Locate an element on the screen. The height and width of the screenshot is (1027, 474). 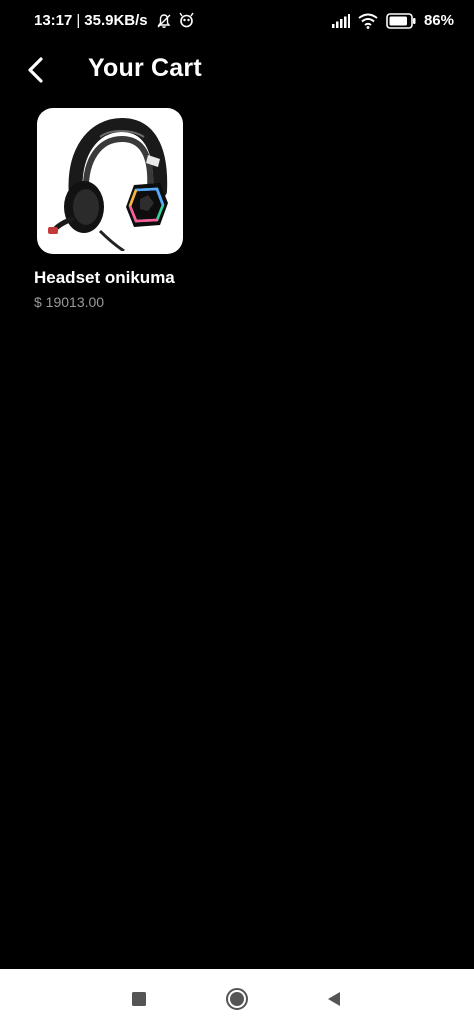
status-right: 86% is located at coordinates (392, 20).